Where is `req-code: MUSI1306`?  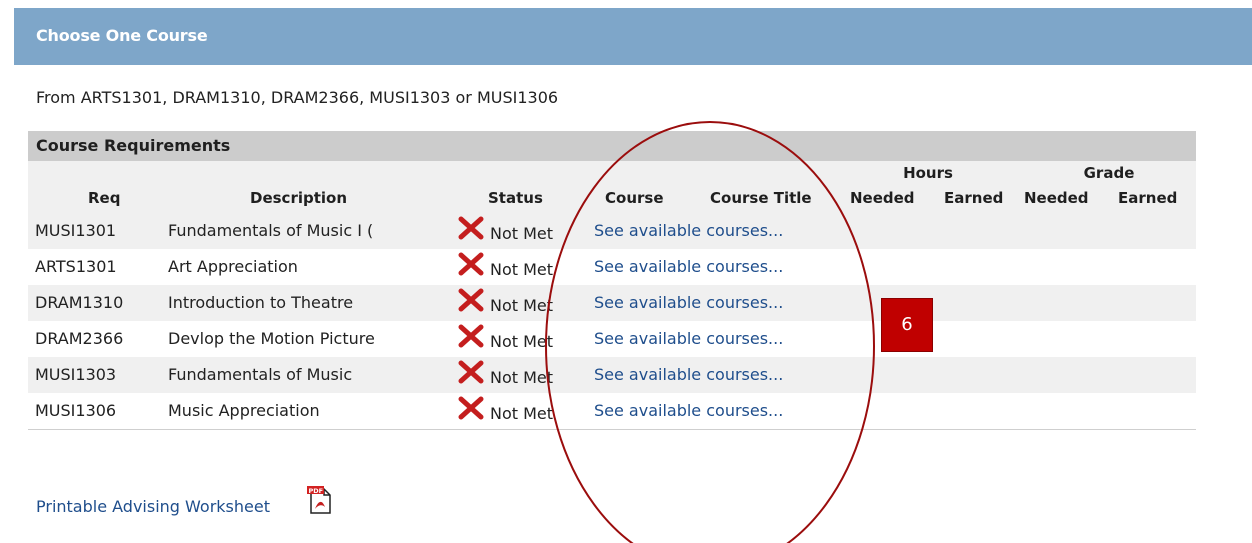 req-code: MUSI1306 is located at coordinates (76, 410).